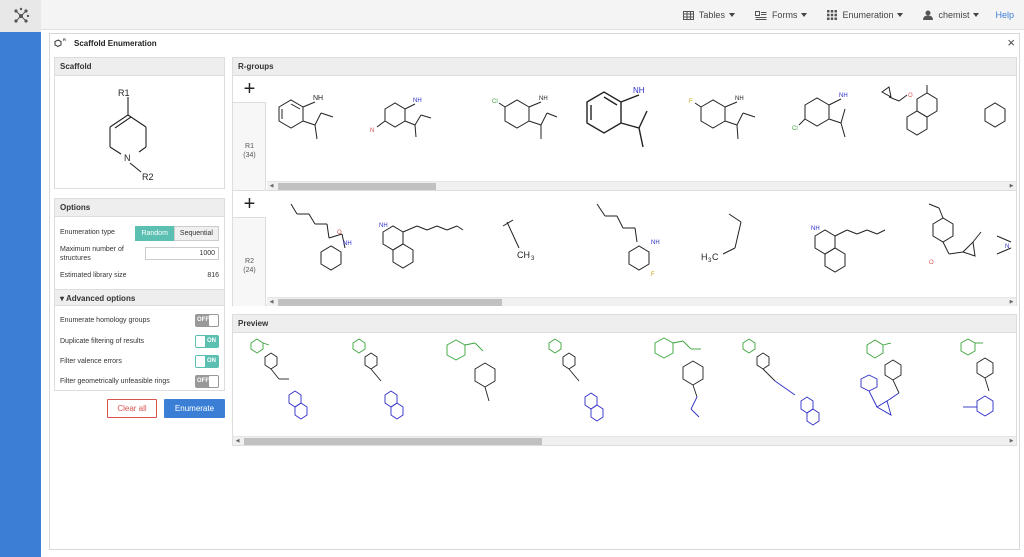 The width and height of the screenshot is (1024, 557). Describe the element at coordinates (249, 270) in the screenshot. I see `r2-count: (24)` at that location.